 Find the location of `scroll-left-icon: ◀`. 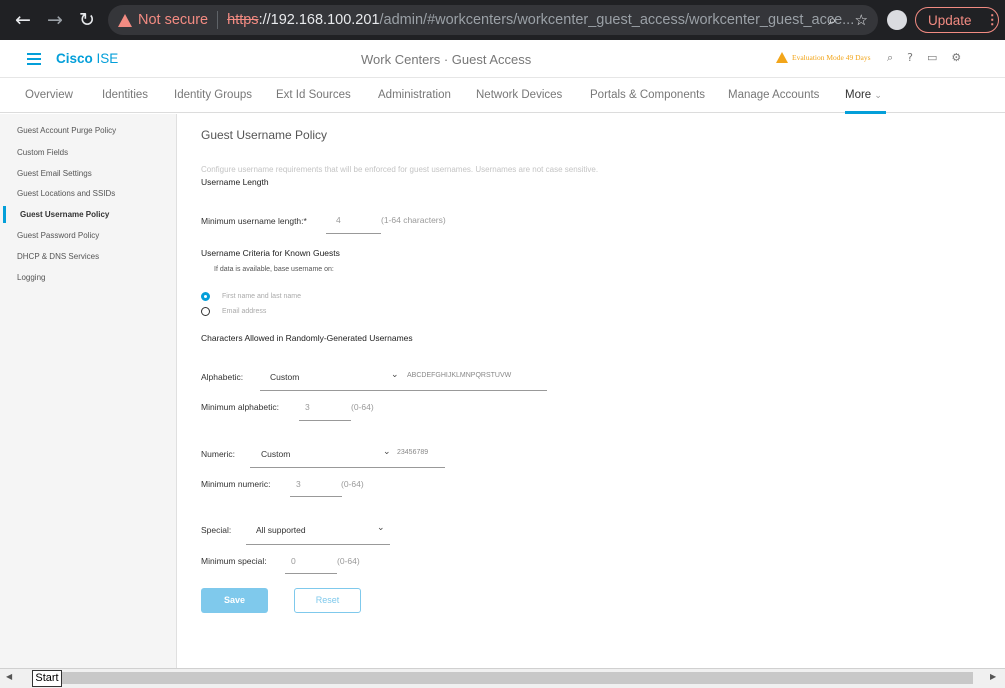

scroll-left-icon: ◀ is located at coordinates (9, 676).